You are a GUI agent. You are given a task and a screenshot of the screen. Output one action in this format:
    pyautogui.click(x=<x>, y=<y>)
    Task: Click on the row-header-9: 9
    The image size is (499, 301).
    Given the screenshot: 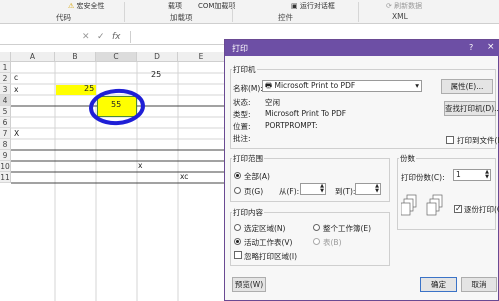 What is the action you would take?
    pyautogui.click(x=5, y=155)
    